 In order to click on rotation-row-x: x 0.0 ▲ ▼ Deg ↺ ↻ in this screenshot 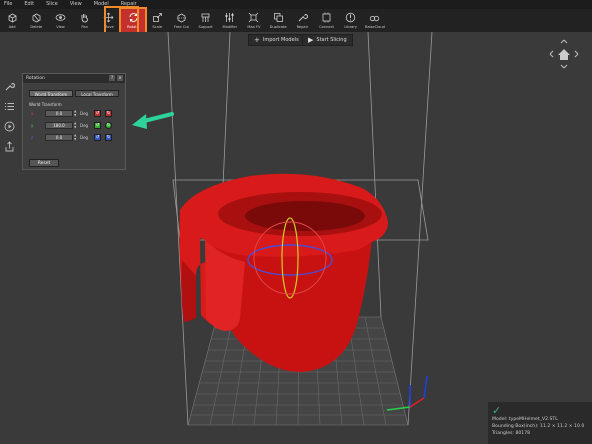, I will do `click(77, 113)`.